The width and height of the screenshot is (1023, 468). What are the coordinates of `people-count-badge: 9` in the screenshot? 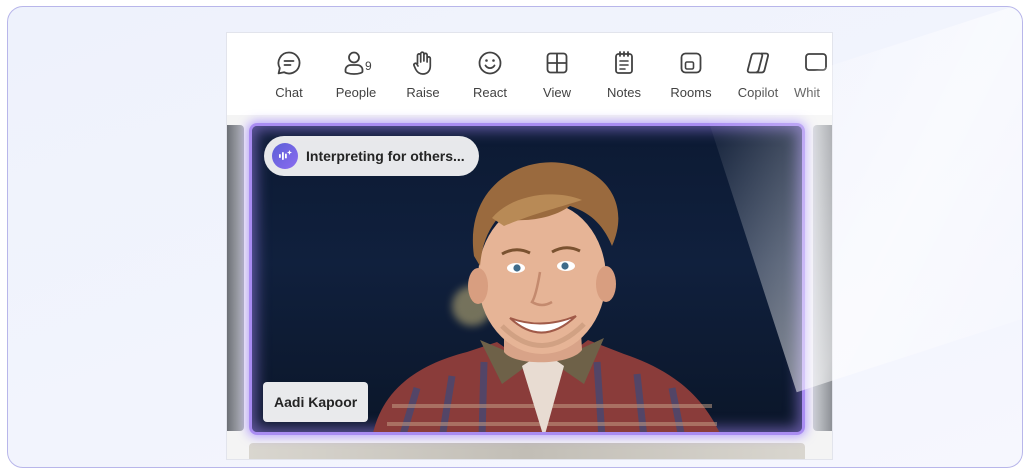 It's located at (368, 66).